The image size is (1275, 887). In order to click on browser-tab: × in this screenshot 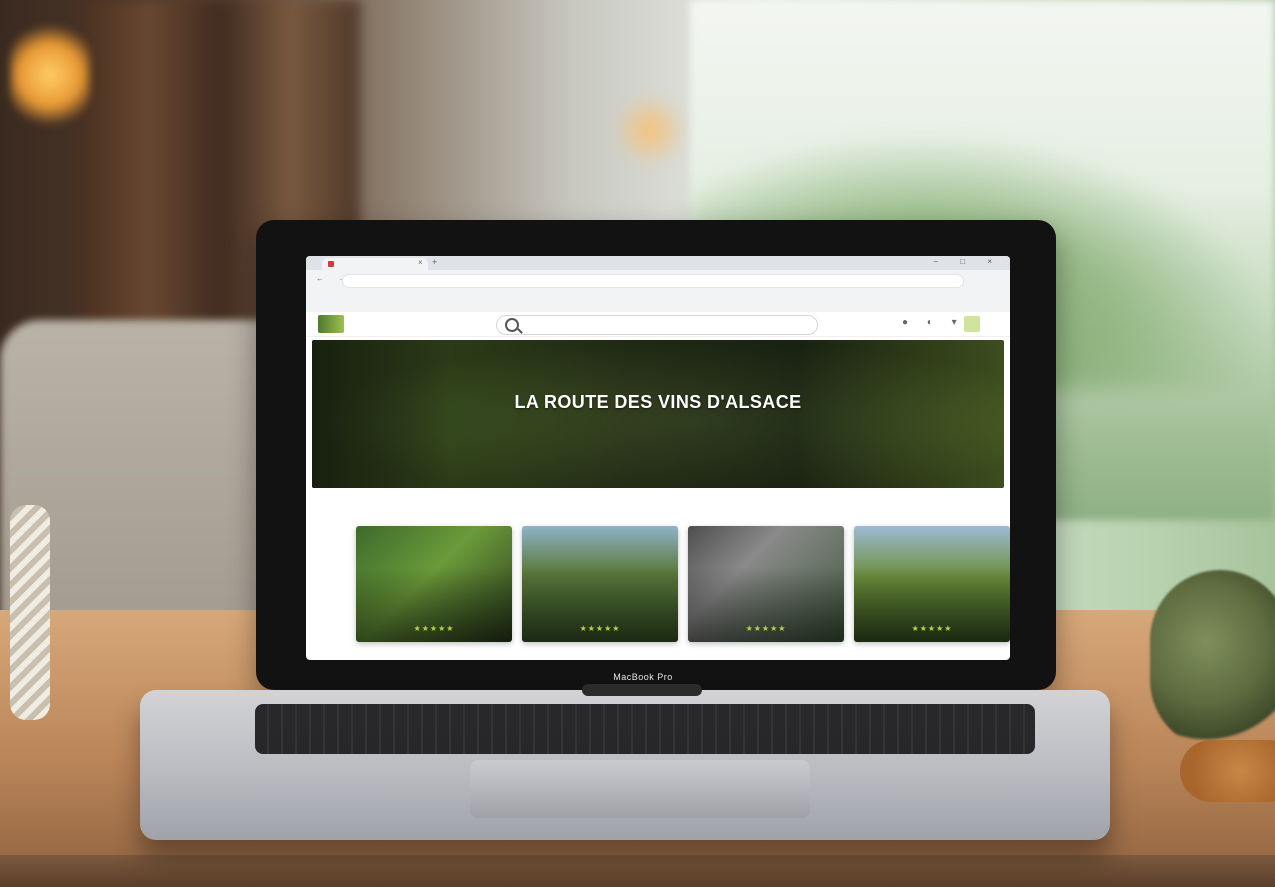, I will do `click(375, 264)`.